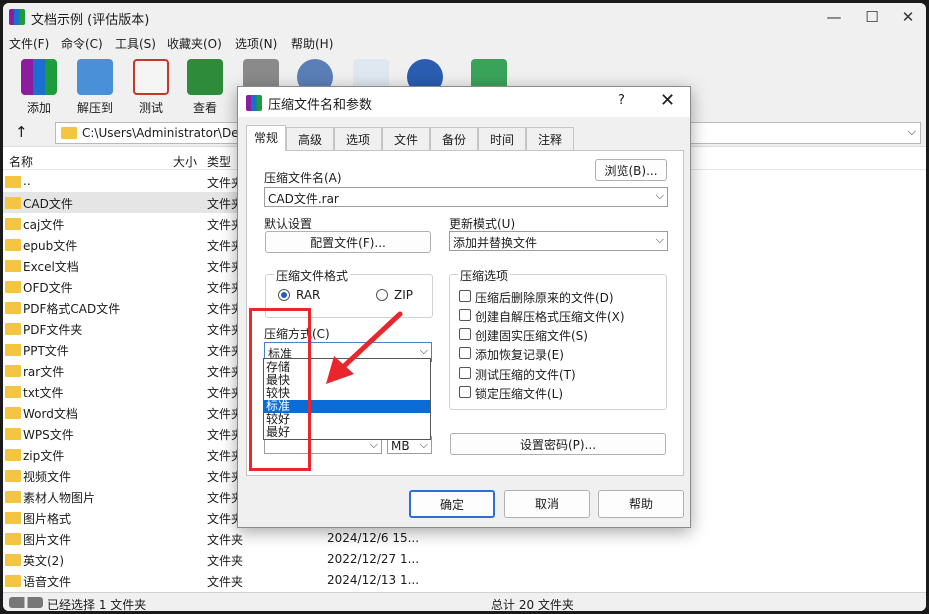  I want to click on file-name: OFD文件, so click(48, 288).